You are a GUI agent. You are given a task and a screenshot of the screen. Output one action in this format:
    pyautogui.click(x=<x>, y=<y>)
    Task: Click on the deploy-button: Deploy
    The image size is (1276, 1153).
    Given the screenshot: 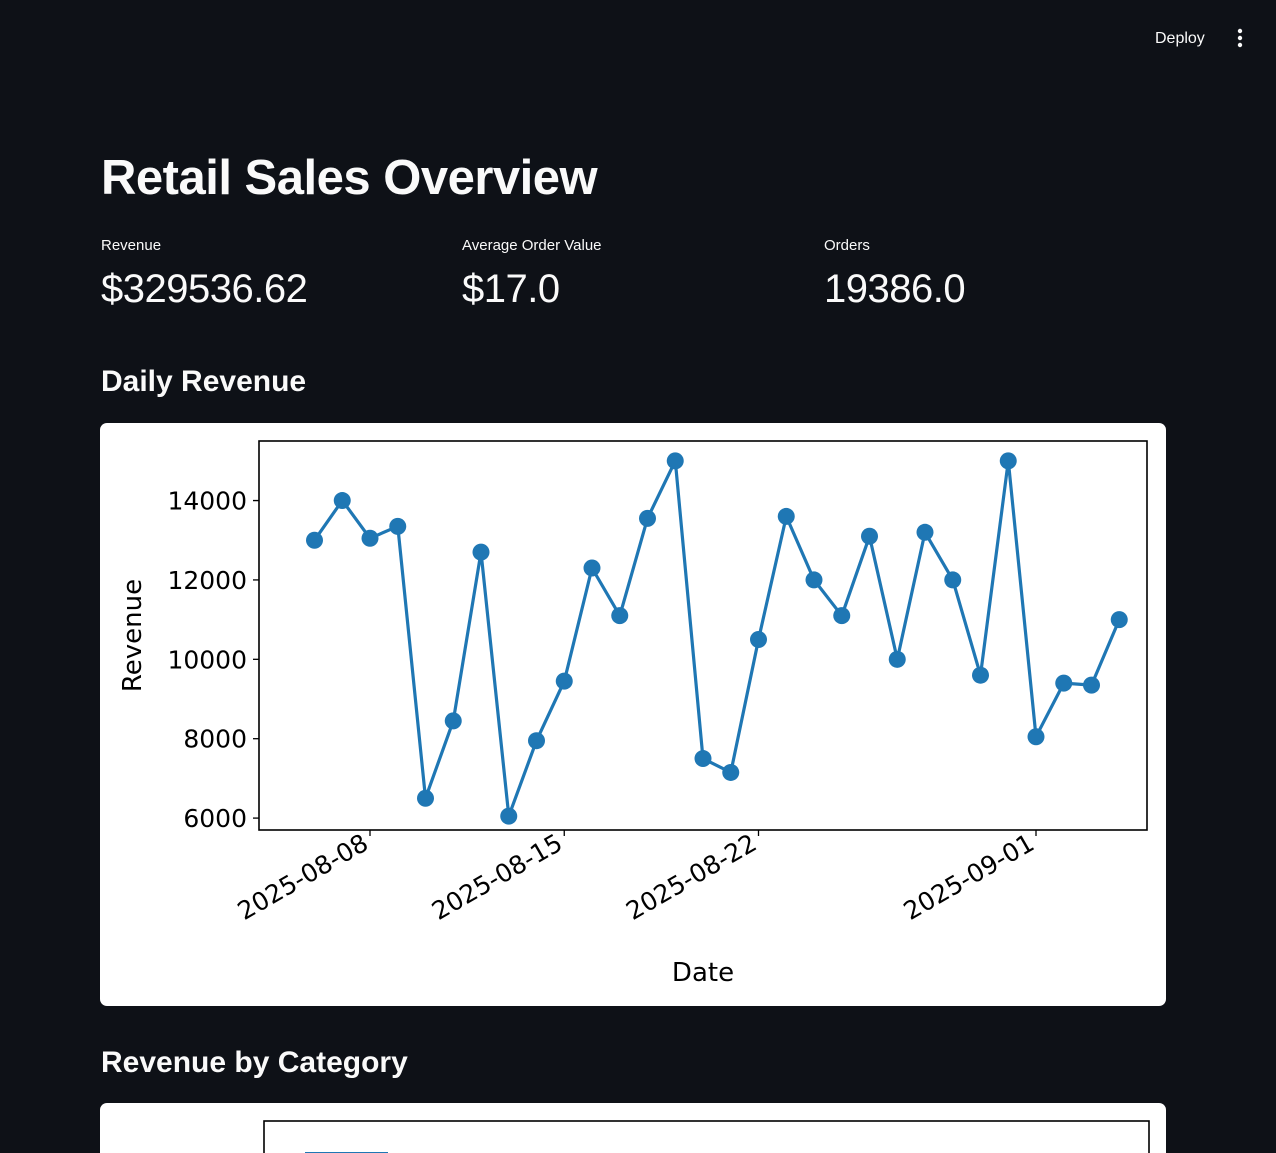 What is the action you would take?
    pyautogui.click(x=1180, y=39)
    